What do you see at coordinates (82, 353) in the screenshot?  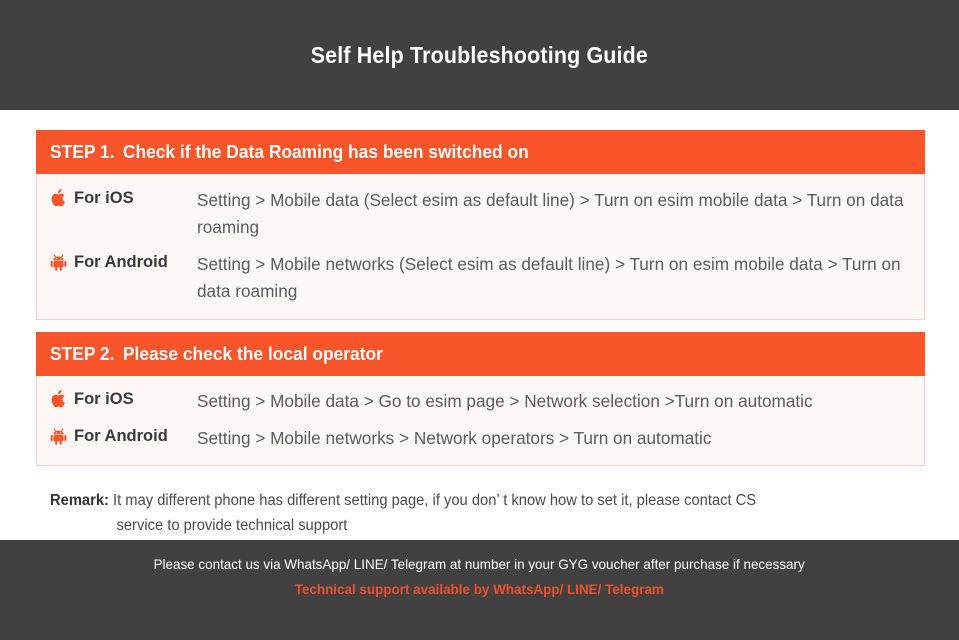 I see `step-2-label: STEP 2.` at bounding box center [82, 353].